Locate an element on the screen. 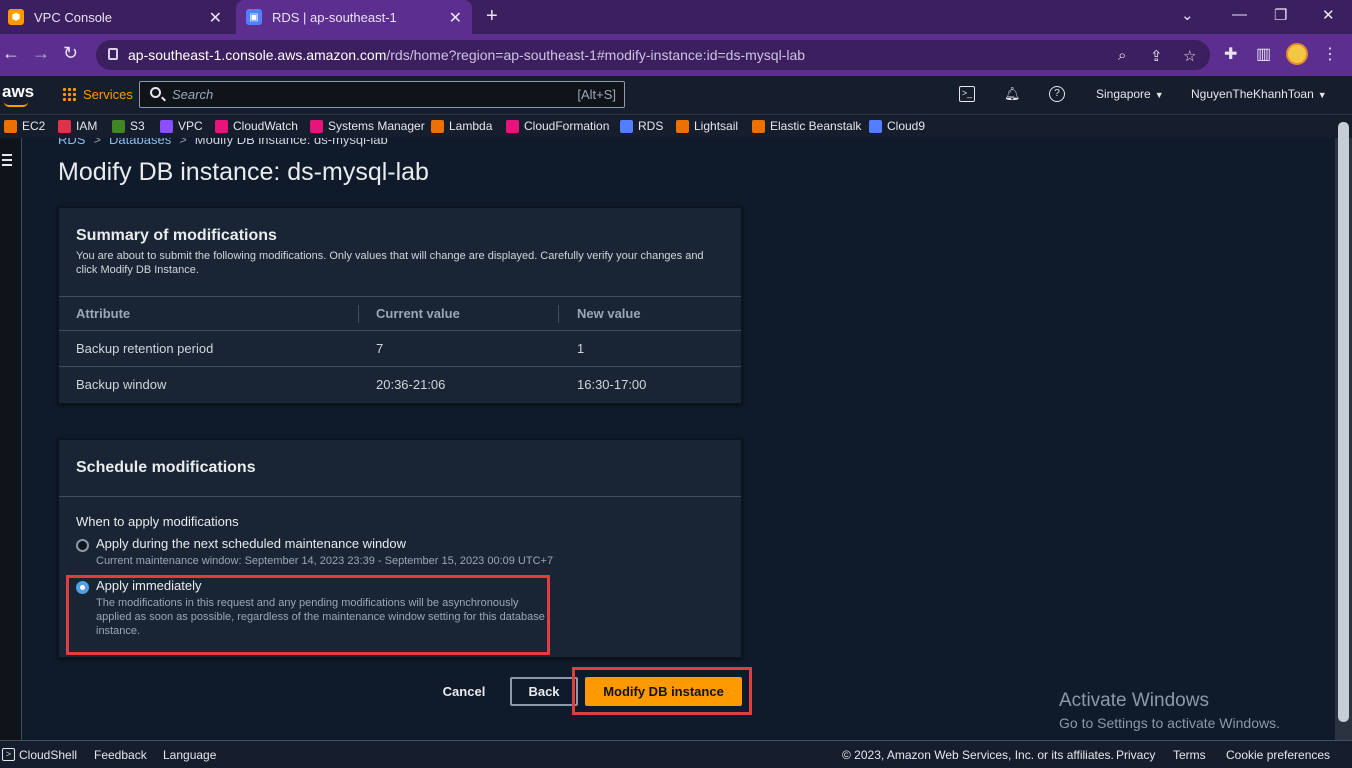  aws-search-input: Search [Alt+S] is located at coordinates (382, 94).